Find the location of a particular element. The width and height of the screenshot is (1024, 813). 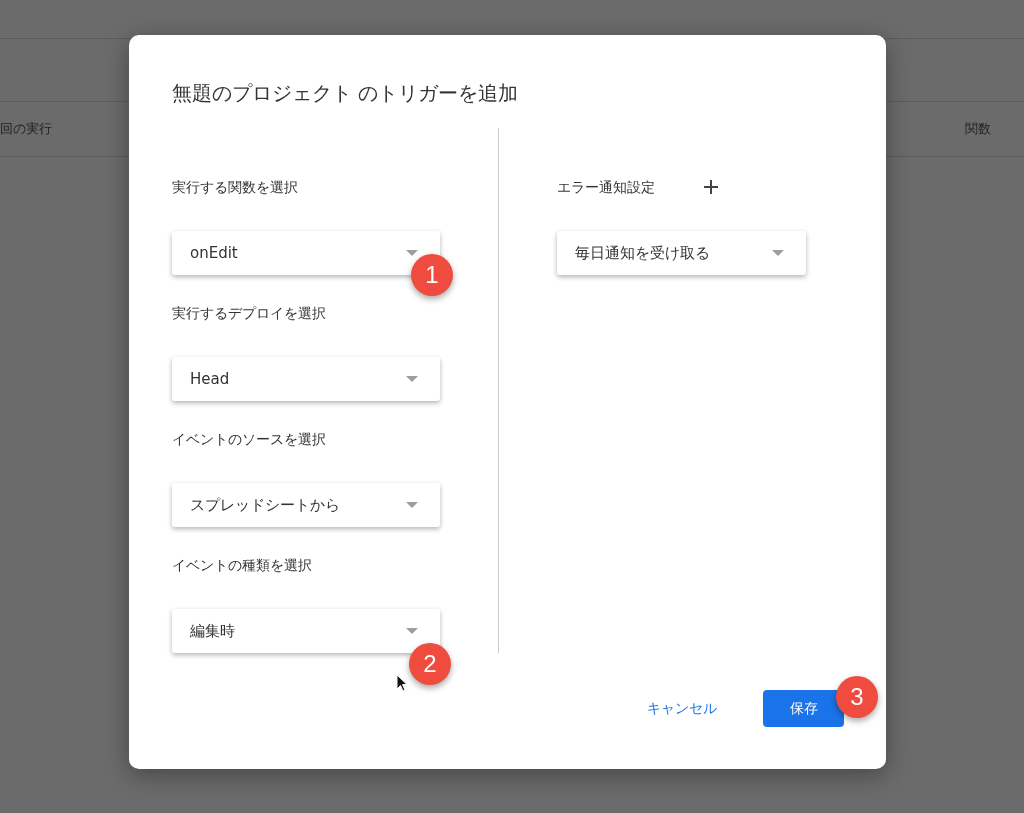

field-label: 実行する関数を選択 is located at coordinates (235, 187).